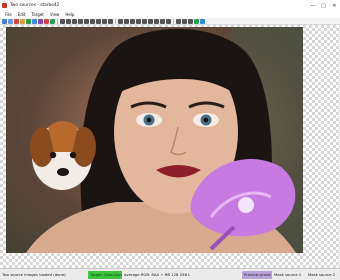  What do you see at coordinates (170, 14) in the screenshot?
I see `menu-bar: File Edit Target View Help` at bounding box center [170, 14].